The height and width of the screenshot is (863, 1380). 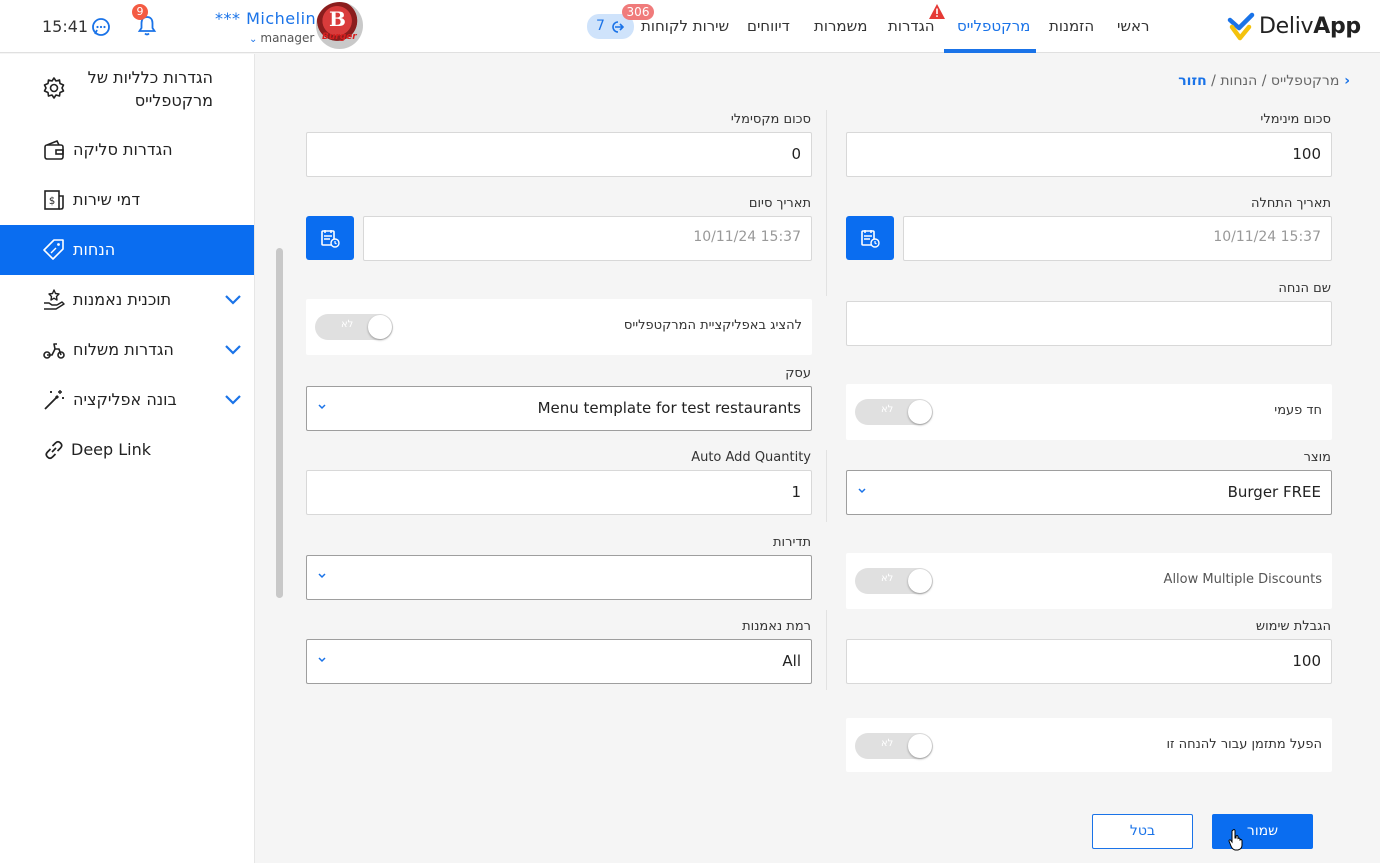 I want to click on one-time-label: חד פעמי, so click(x=1298, y=410).